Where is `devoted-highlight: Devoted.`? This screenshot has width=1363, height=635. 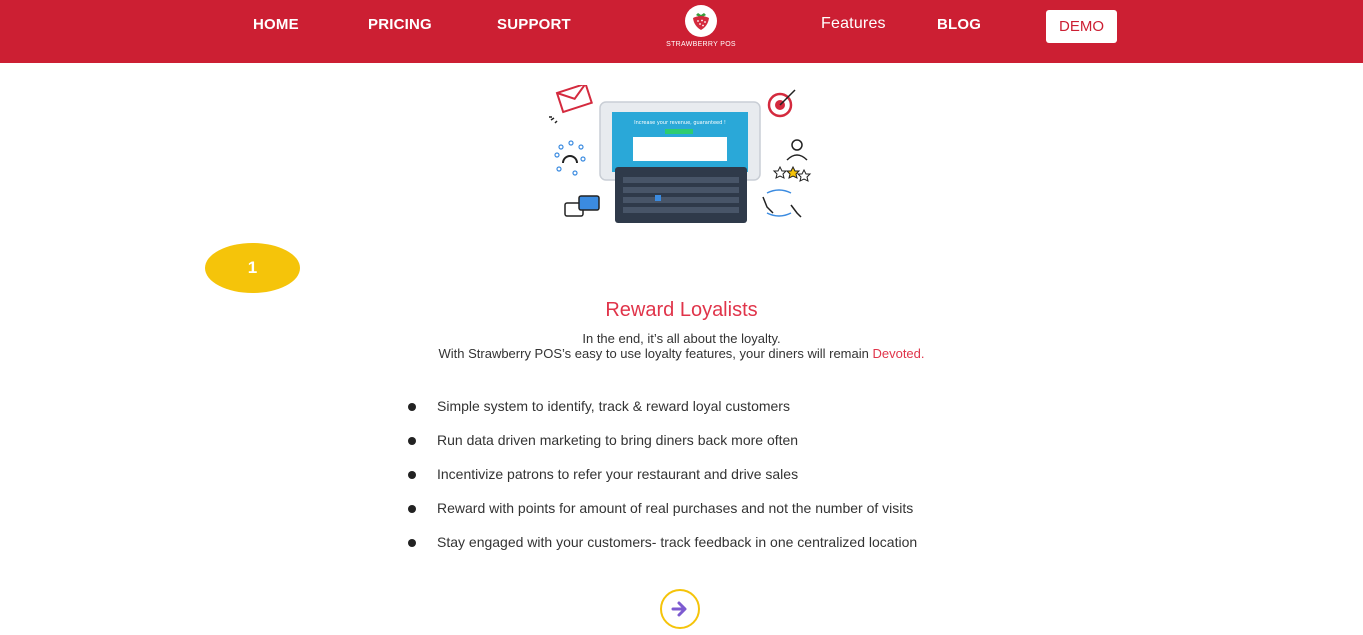
devoted-highlight: Devoted. is located at coordinates (898, 353).